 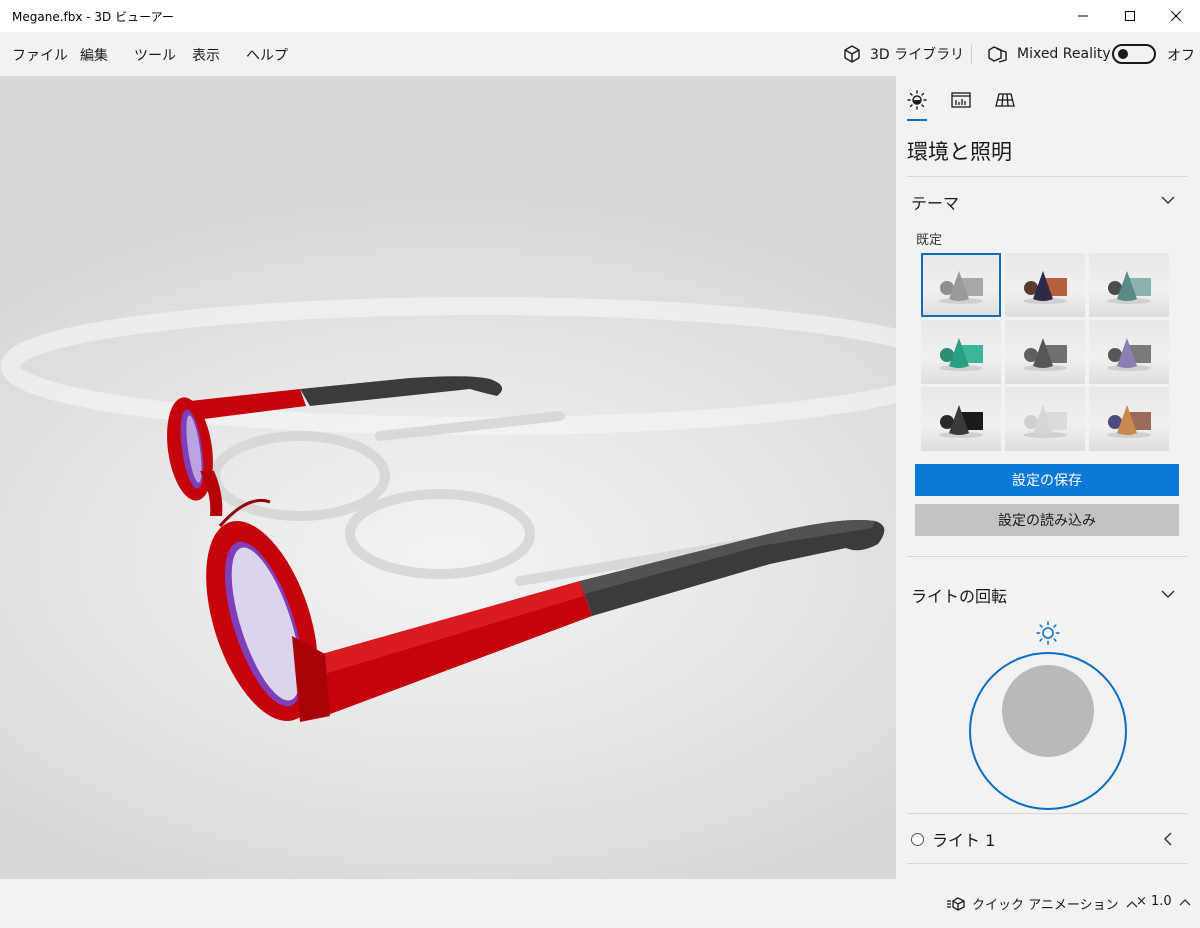 What do you see at coordinates (267, 55) in the screenshot?
I see `menu-help: ヘルプ` at bounding box center [267, 55].